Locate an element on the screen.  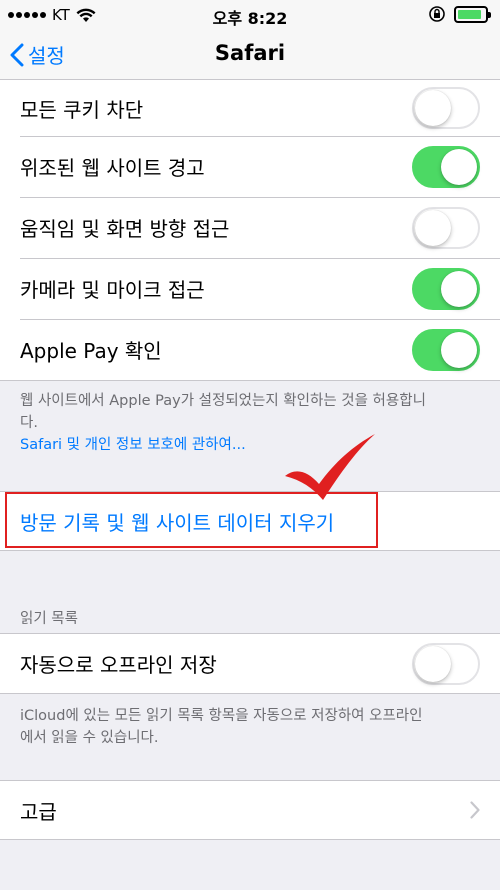
reading-list-footer-line1: iCloud에 있는 모든 읽기 목록 항목을 자동으로 저장하여 오프라인 is located at coordinates (221, 716).